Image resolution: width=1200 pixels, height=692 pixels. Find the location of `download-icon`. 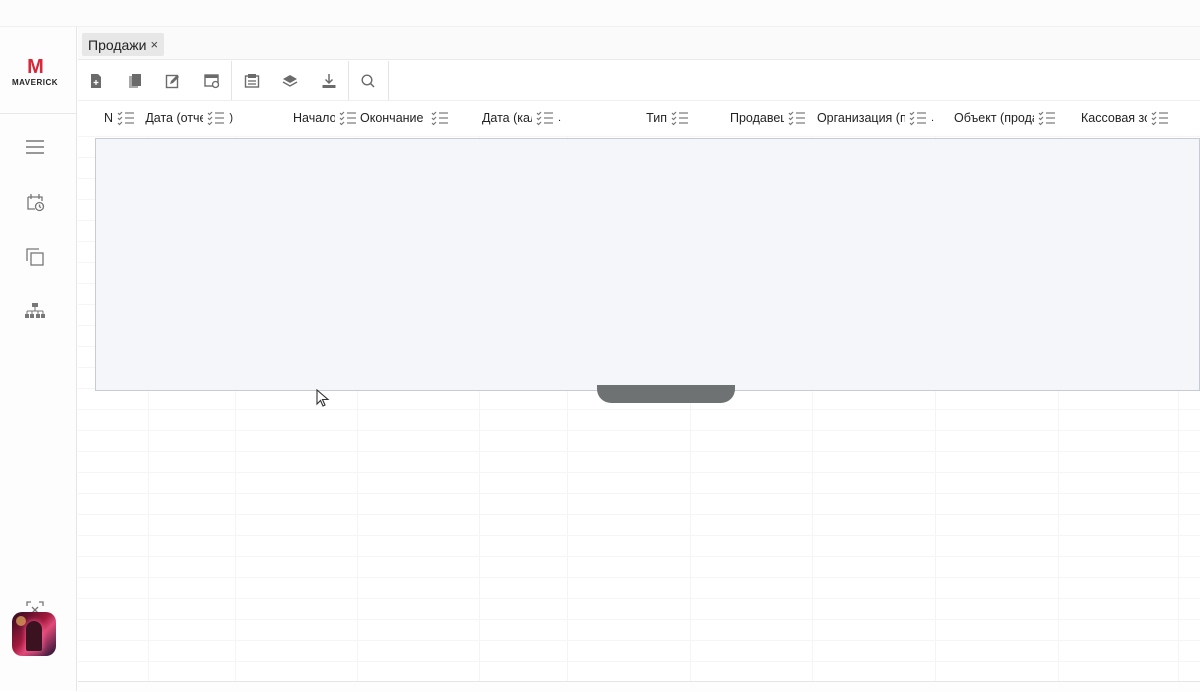

download-icon is located at coordinates (329, 81).